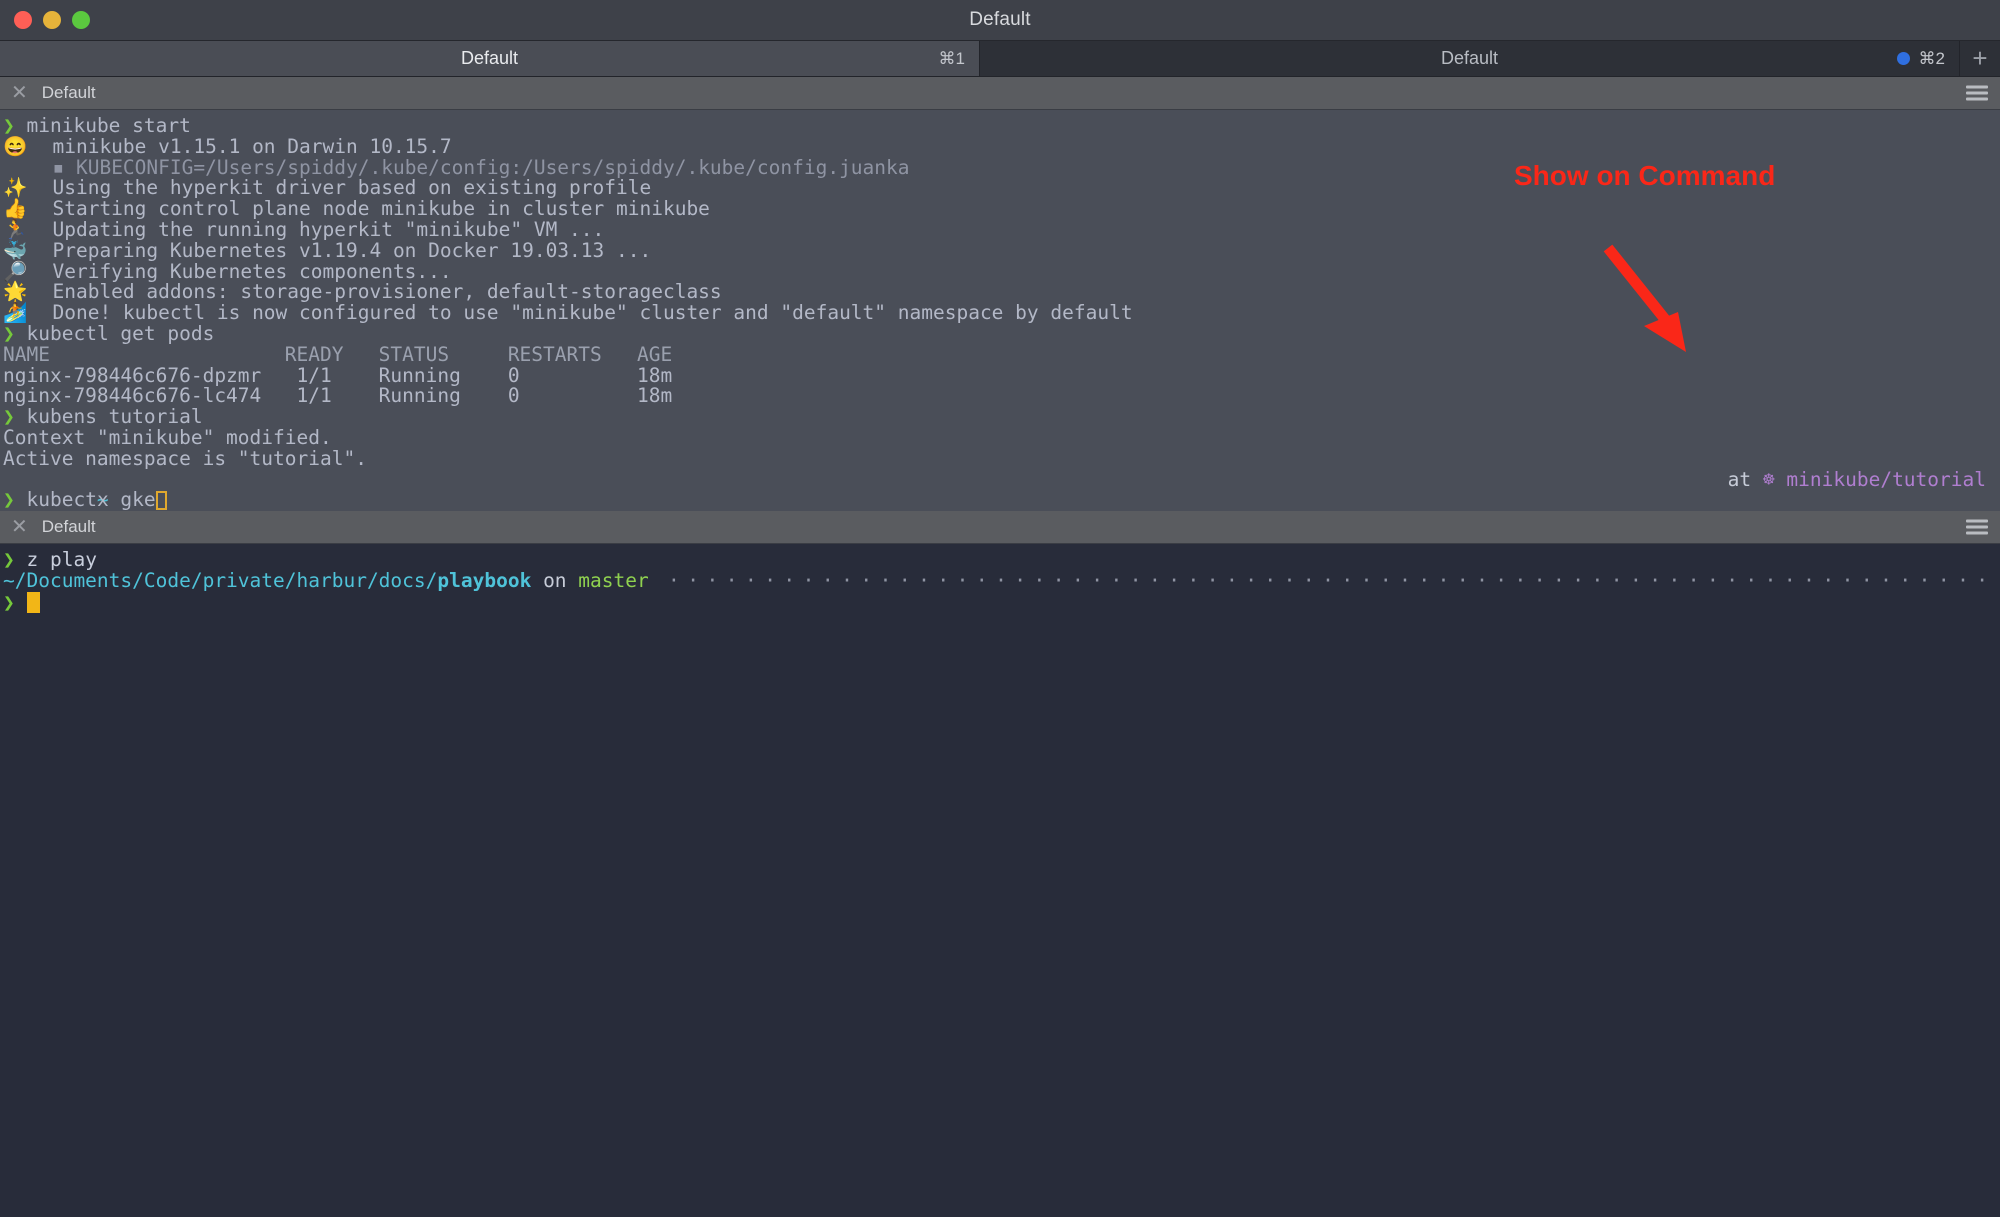 The width and height of the screenshot is (2000, 1217). I want to click on table-row-text: nginx-798446c676-dpzmr 1/1 Running 0 18m, so click(338, 375).